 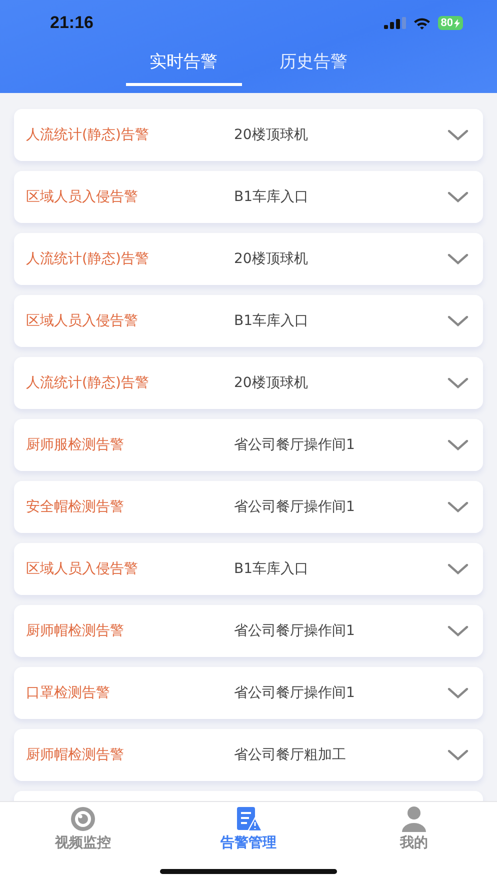 I want to click on tab: 实时告警, so click(x=184, y=68).